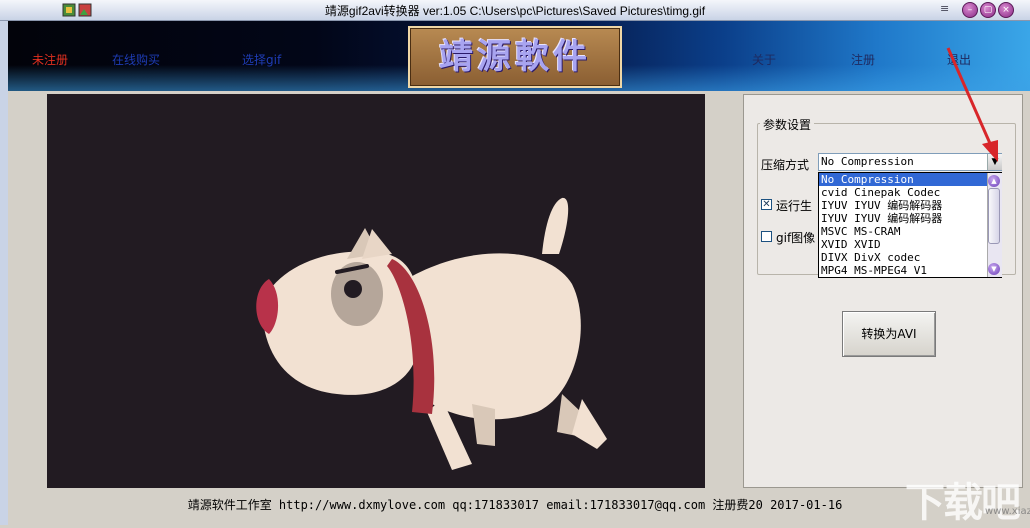 The image size is (1030, 528). I want to click on banner: 未注册 在线购买 选择gif 靖源軟件 关于 注册 退出, so click(519, 56).